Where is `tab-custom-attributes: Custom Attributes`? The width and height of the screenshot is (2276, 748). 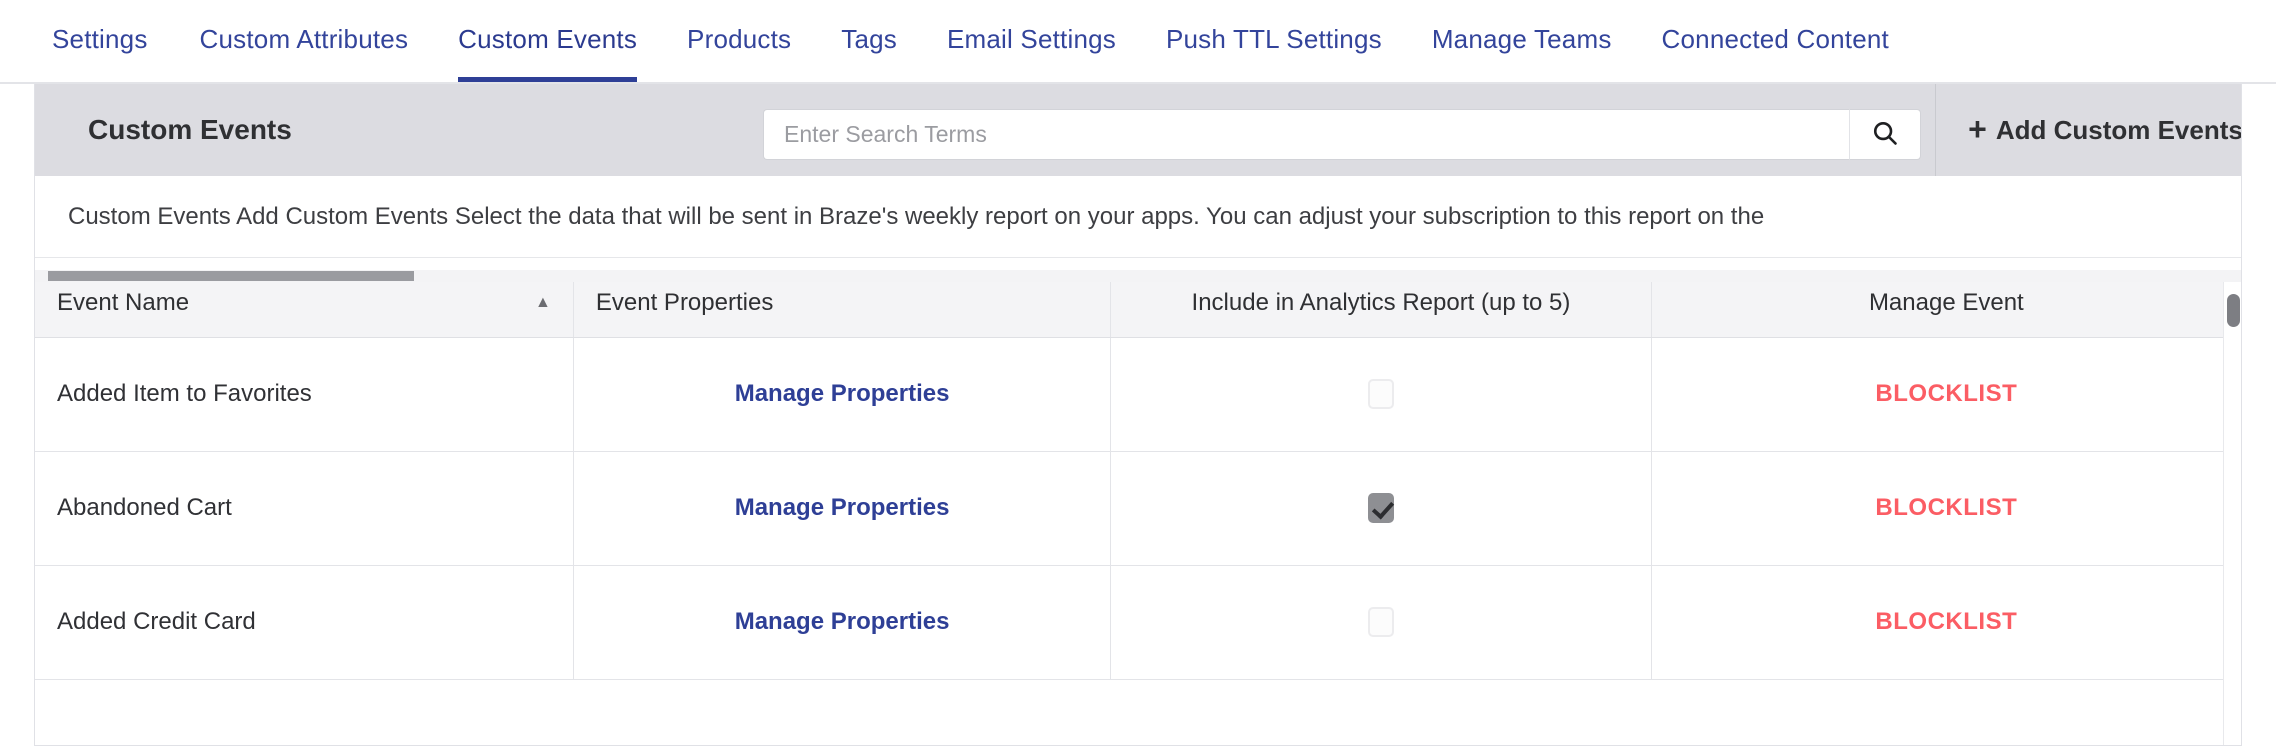
tab-custom-attributes: Custom Attributes is located at coordinates (304, 41).